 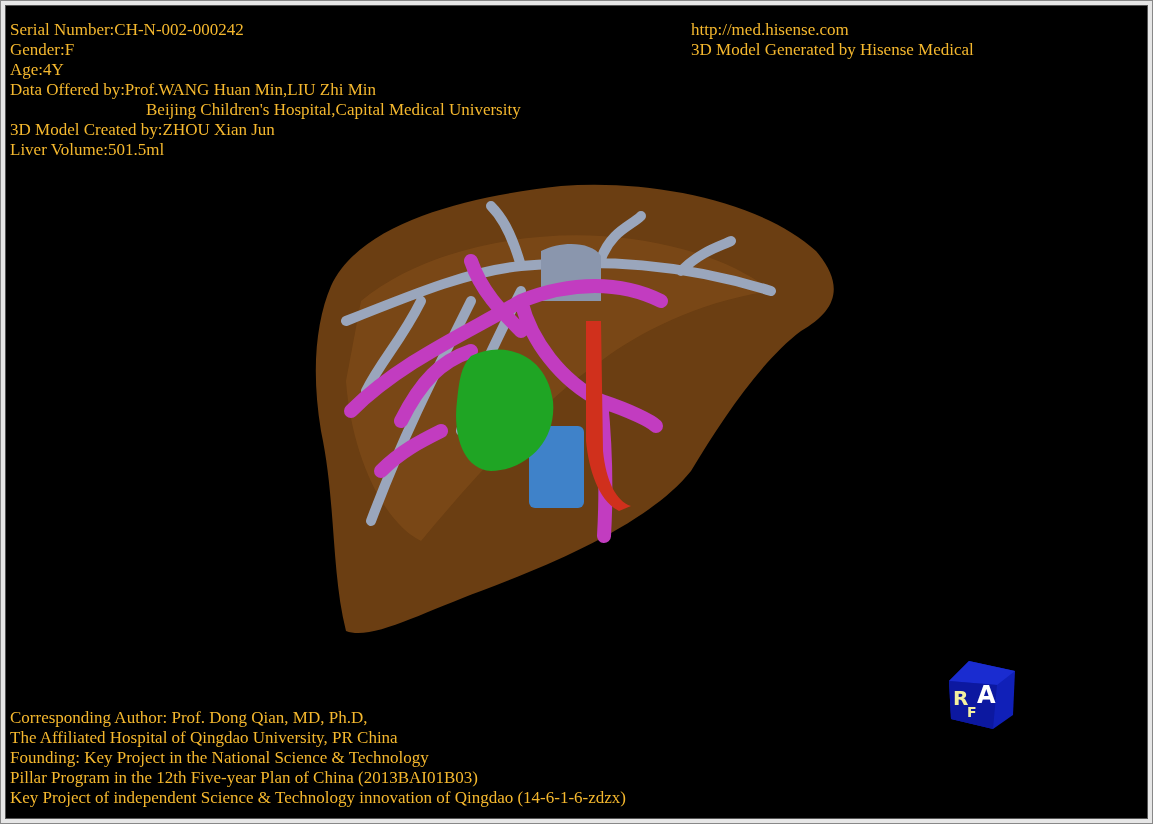 I want to click on credit-text: Founding: Key Project in the National Science & Technology, so click(x=220, y=758).